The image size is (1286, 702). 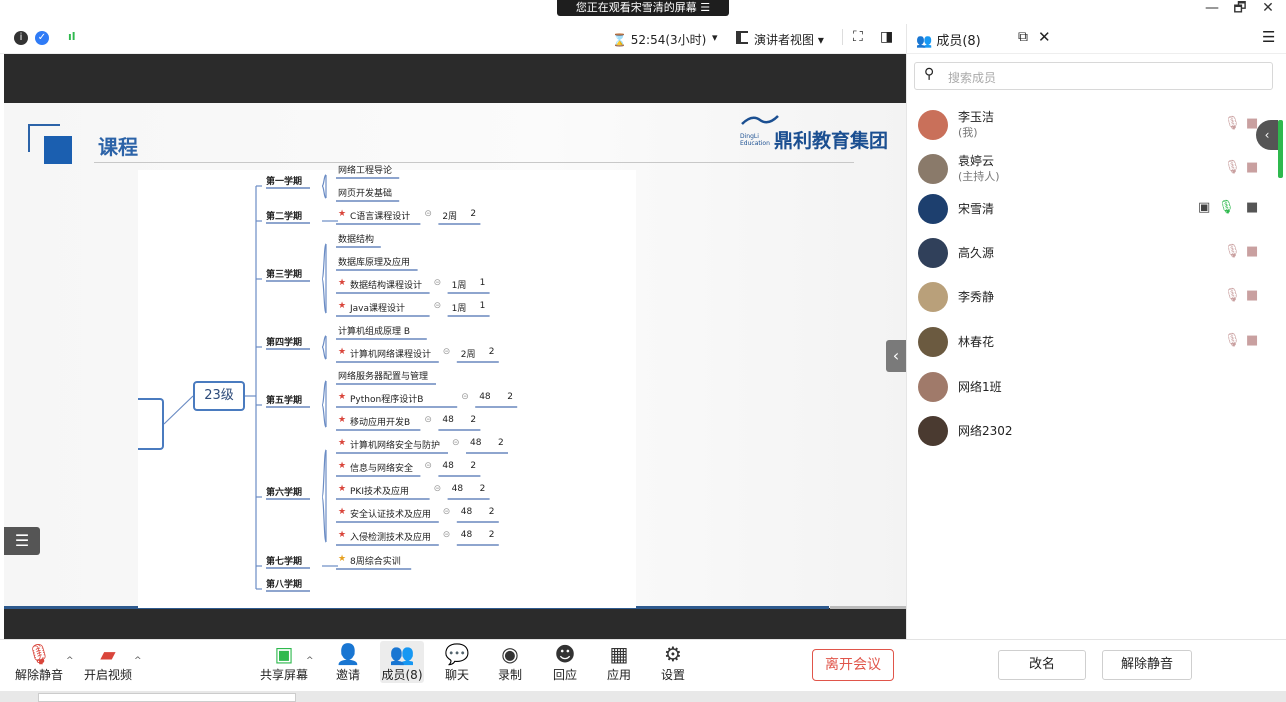 What do you see at coordinates (1044, 37) in the screenshot?
I see `close-panel-icon: ✕` at bounding box center [1044, 37].